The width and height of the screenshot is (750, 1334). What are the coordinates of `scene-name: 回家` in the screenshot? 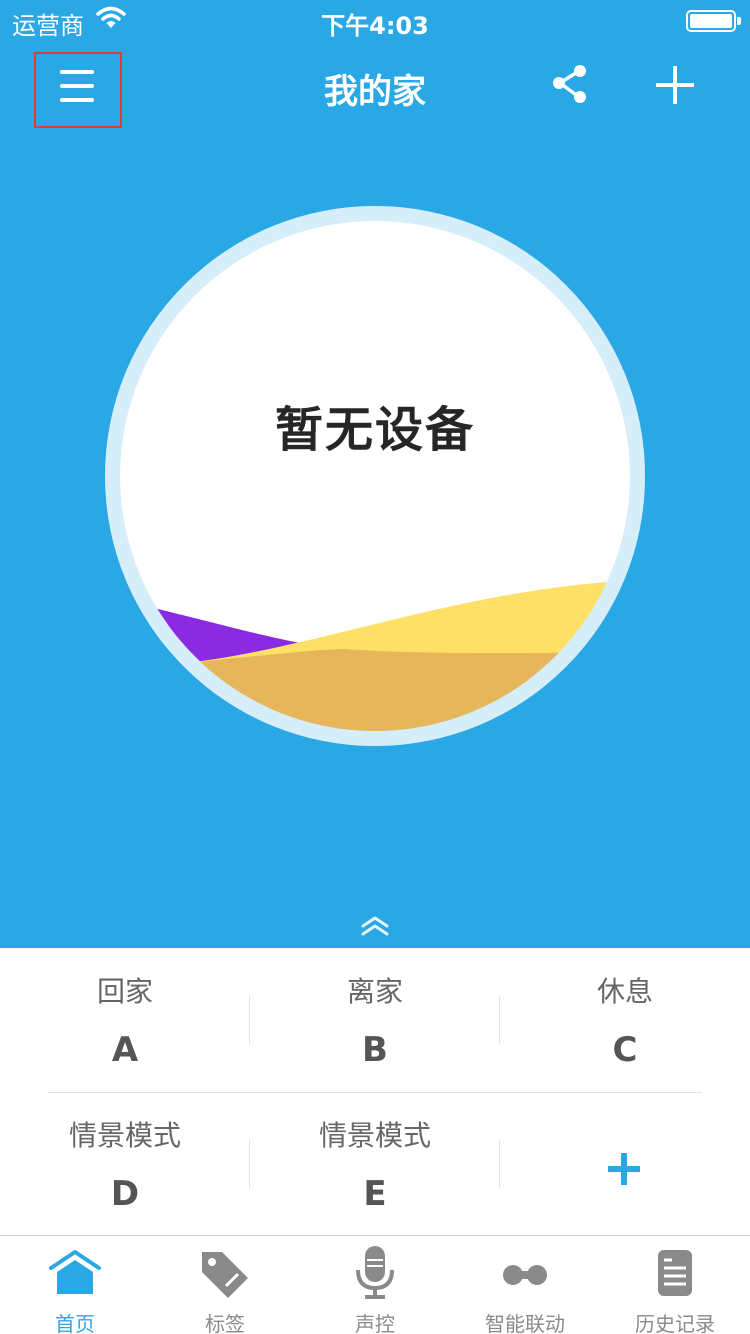 It's located at (124, 991).